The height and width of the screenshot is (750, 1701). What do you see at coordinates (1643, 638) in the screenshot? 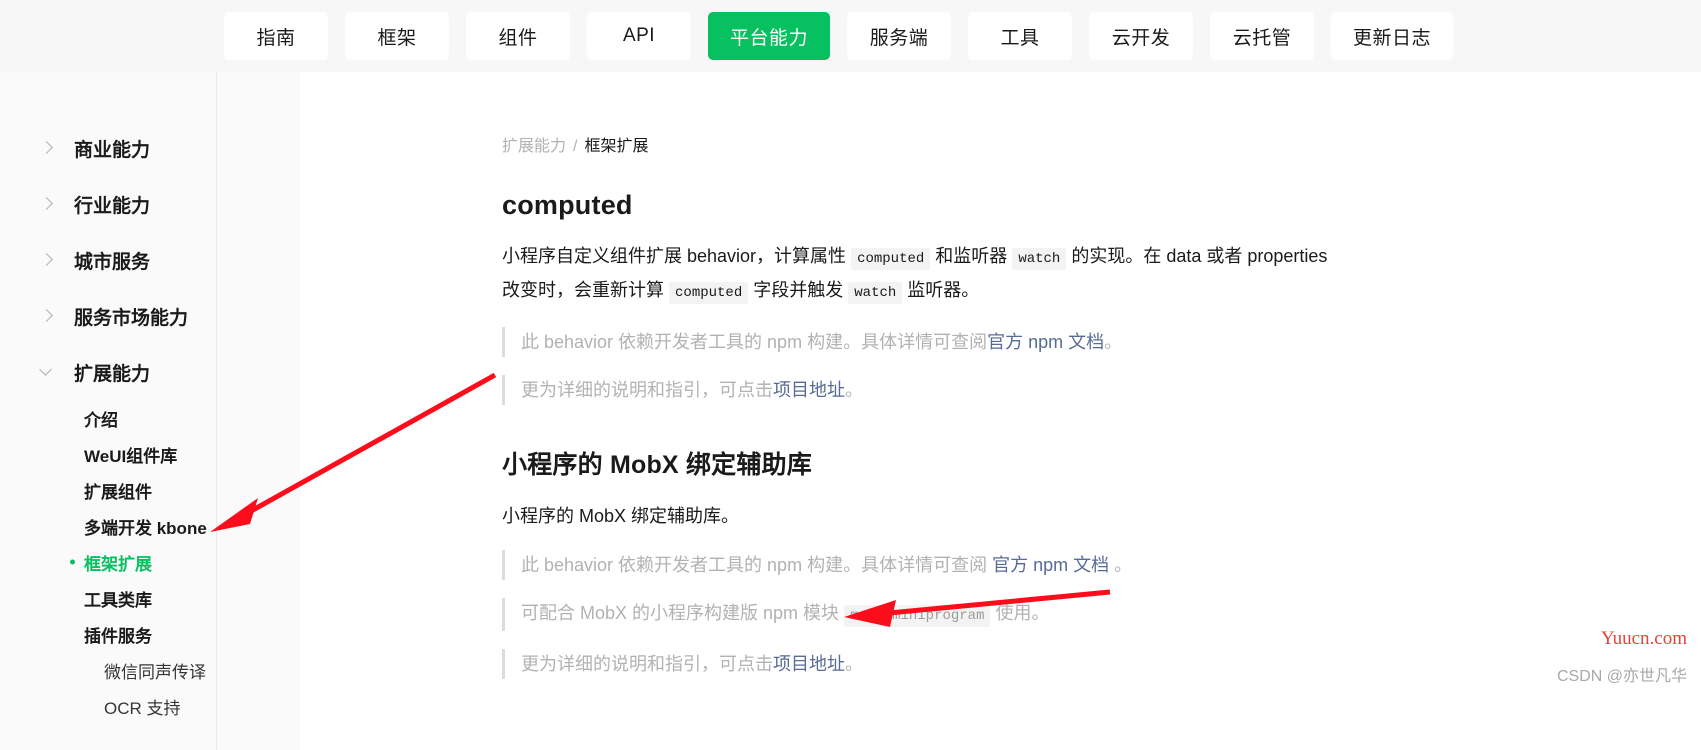
I see `watermark-site: Yuucn.com` at bounding box center [1643, 638].